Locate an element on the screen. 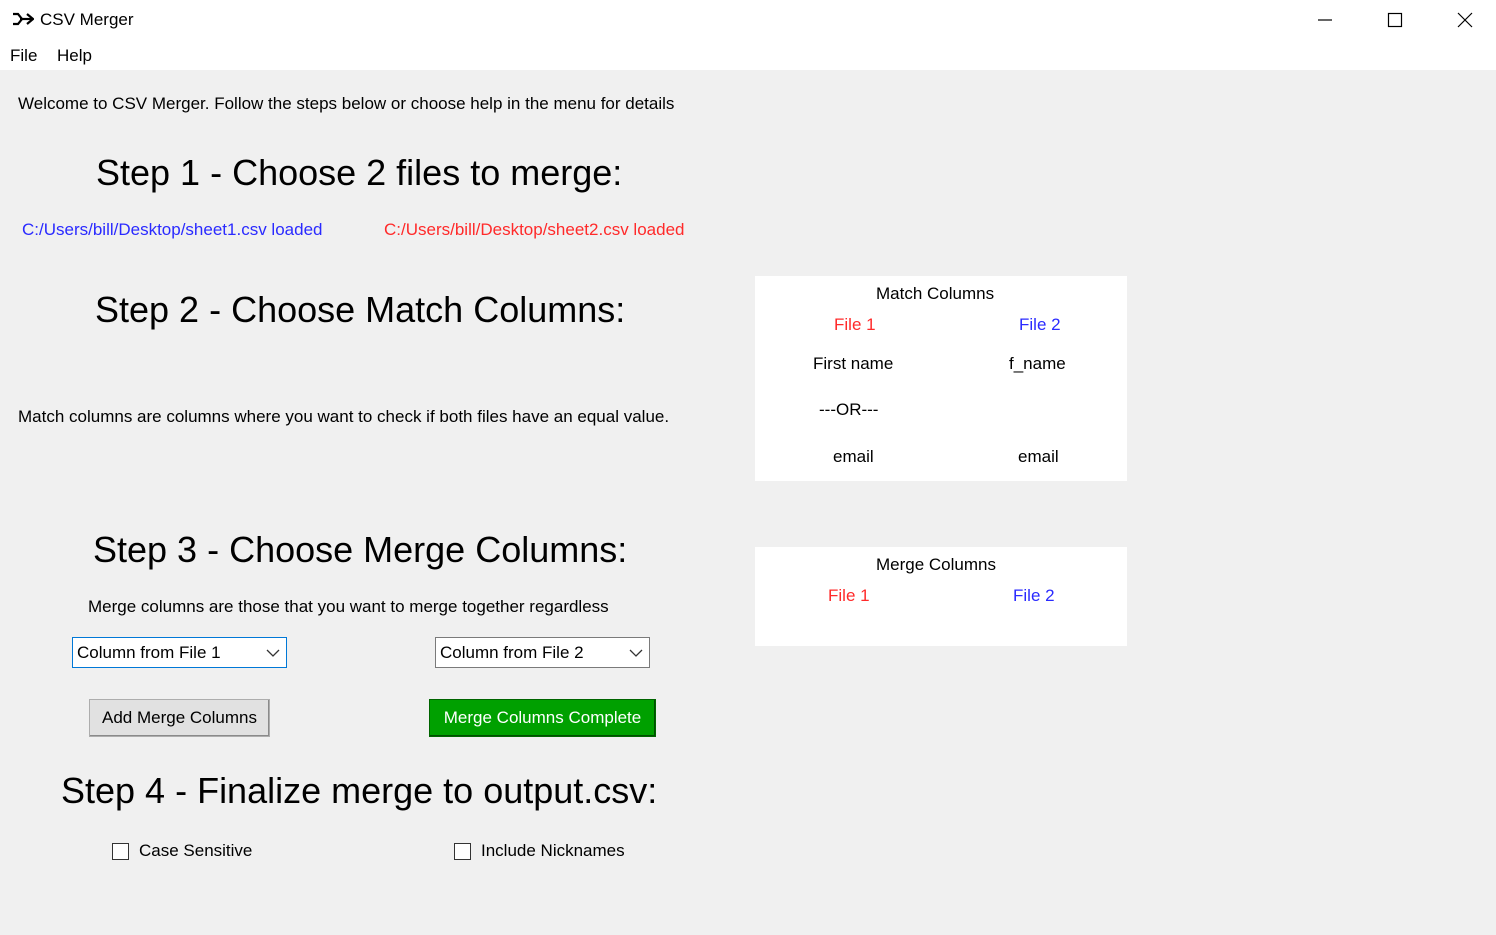 The image size is (1496, 935). case-sensitive-checkbox: Case Sensitive is located at coordinates (182, 851).